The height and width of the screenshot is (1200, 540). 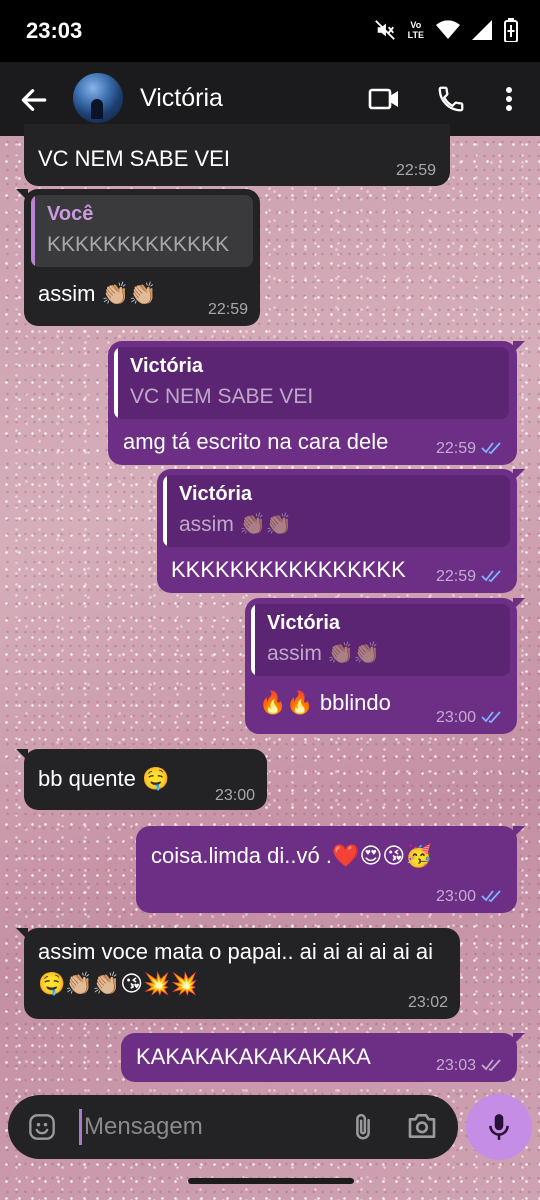 I want to click on mic-button, so click(x=499, y=1127).